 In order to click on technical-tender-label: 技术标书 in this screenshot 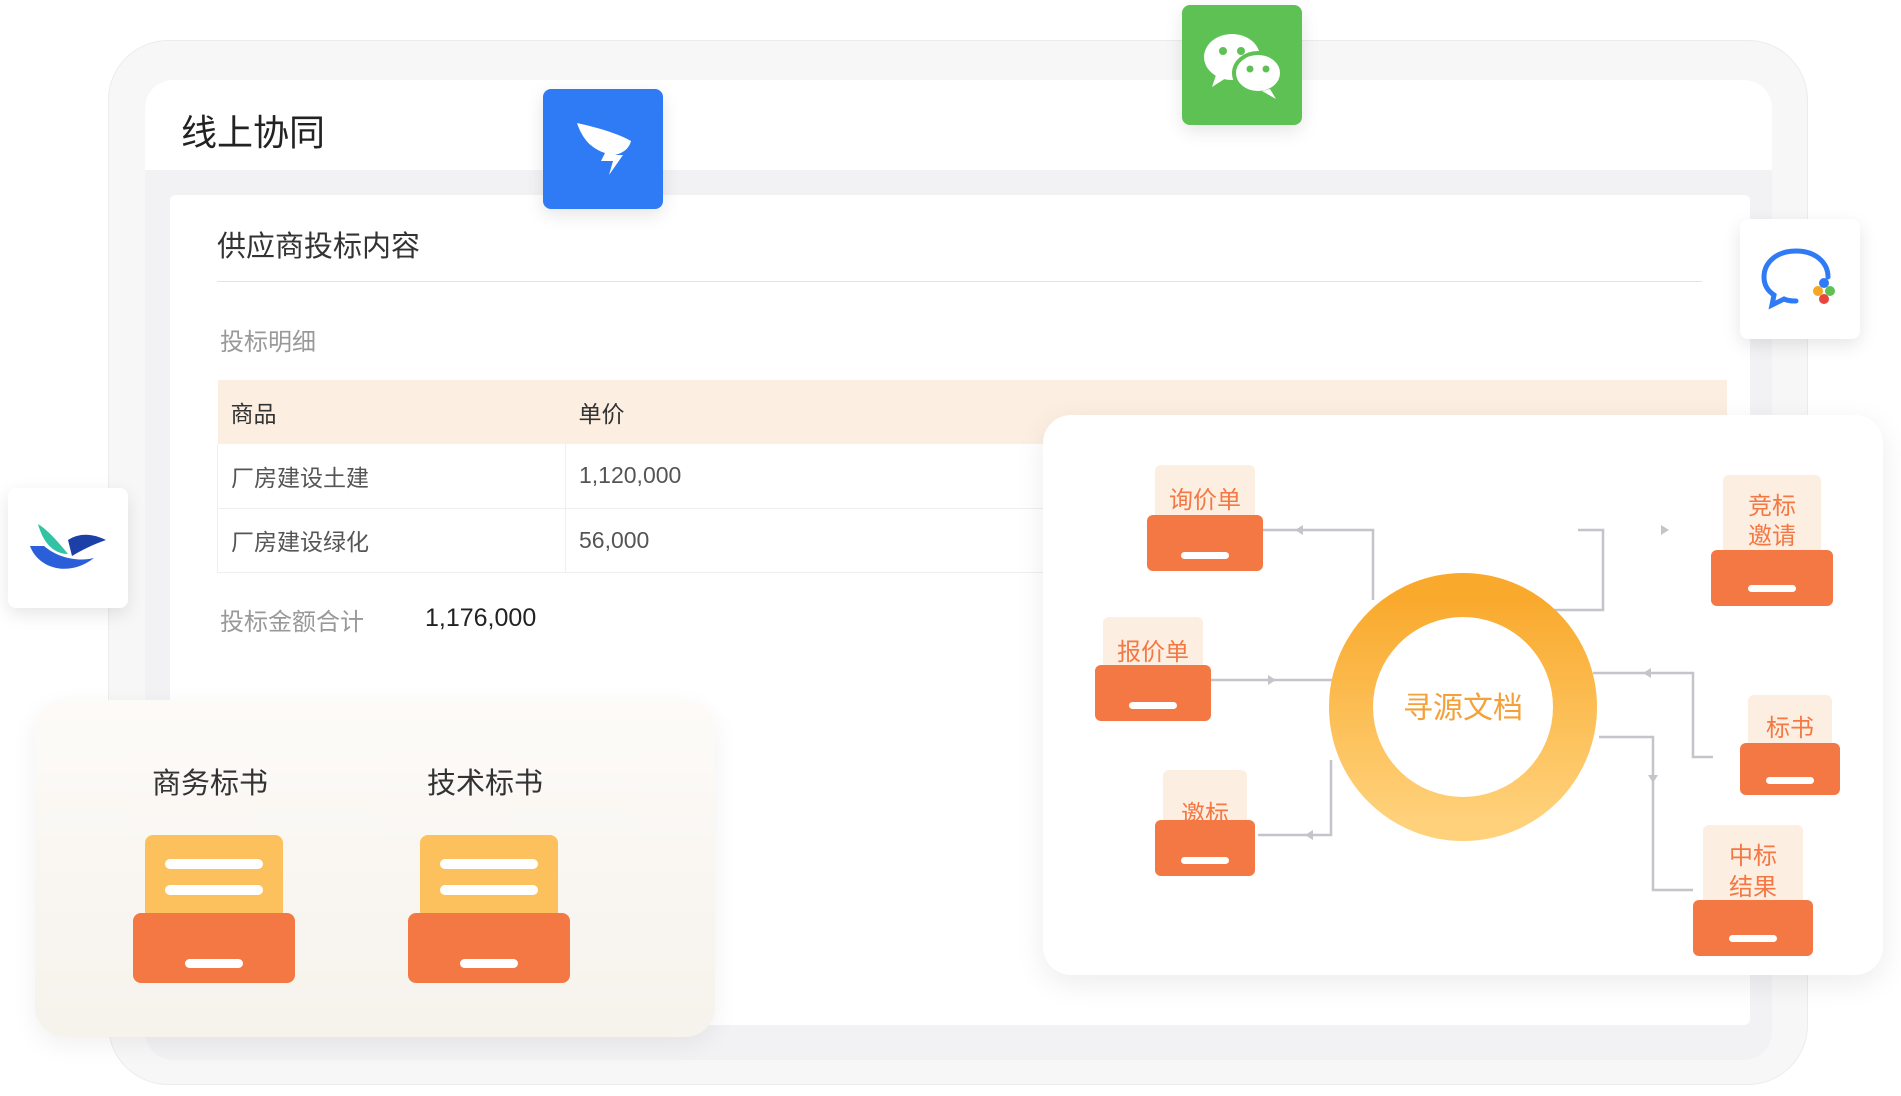, I will do `click(485, 784)`.